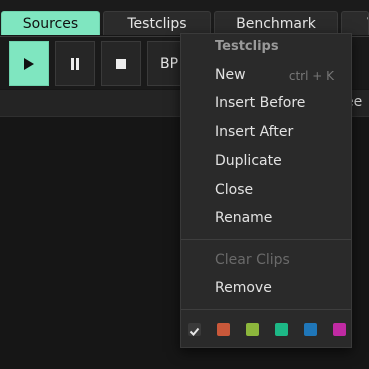 Image resolution: width=369 pixels, height=369 pixels. I want to click on menu-item-new: New, so click(230, 75).